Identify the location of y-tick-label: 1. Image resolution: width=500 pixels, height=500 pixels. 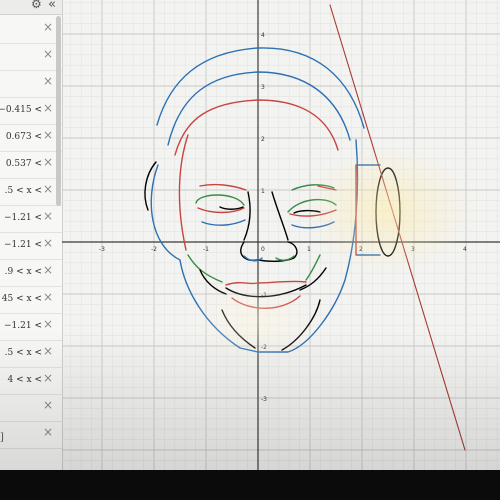
(263, 191).